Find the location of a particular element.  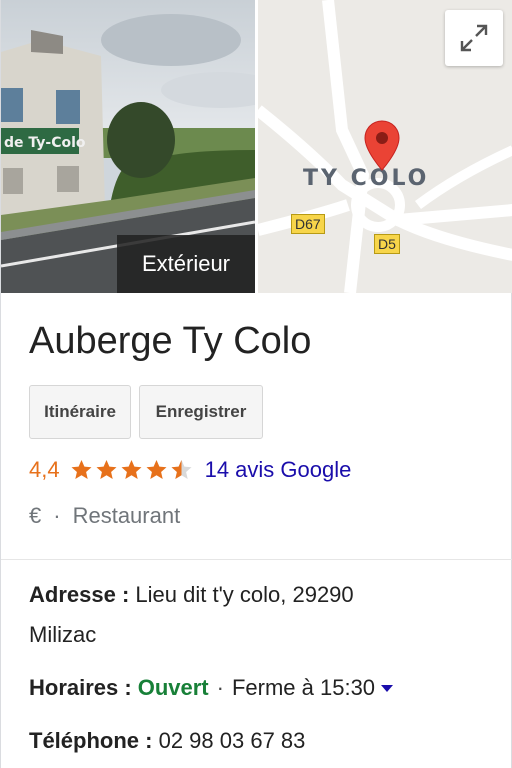

expand-map-button is located at coordinates (474, 38).